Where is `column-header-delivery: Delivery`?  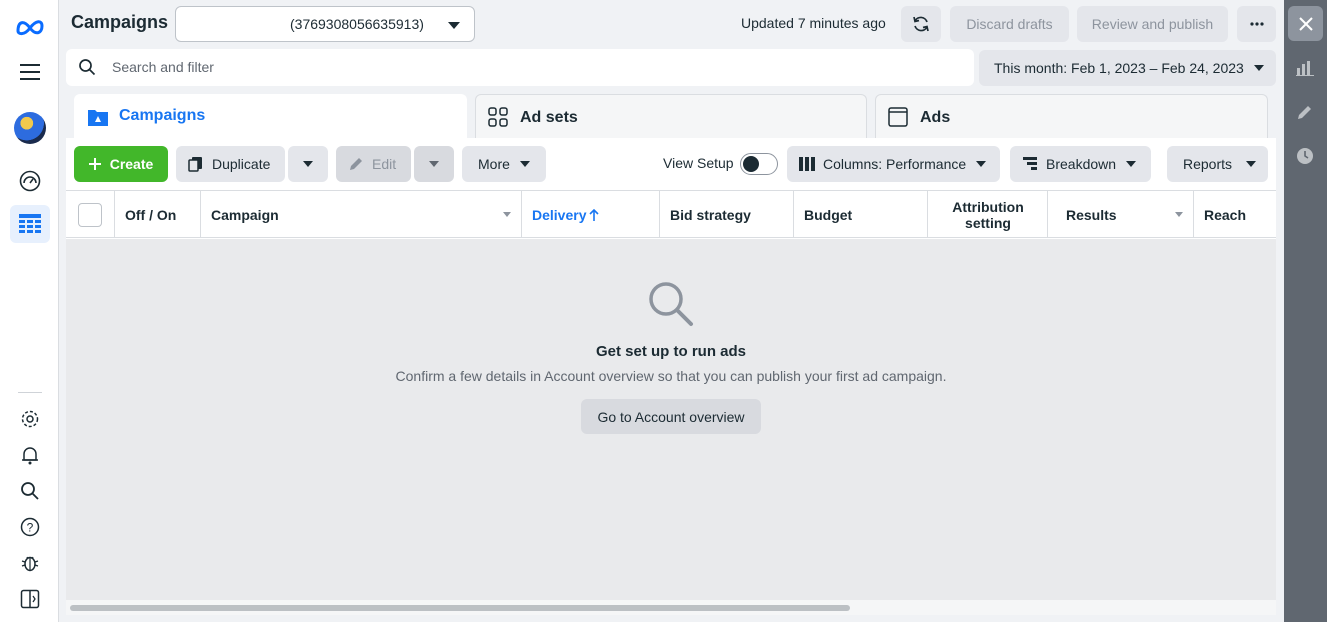
column-header-delivery: Delivery is located at coordinates (591, 214).